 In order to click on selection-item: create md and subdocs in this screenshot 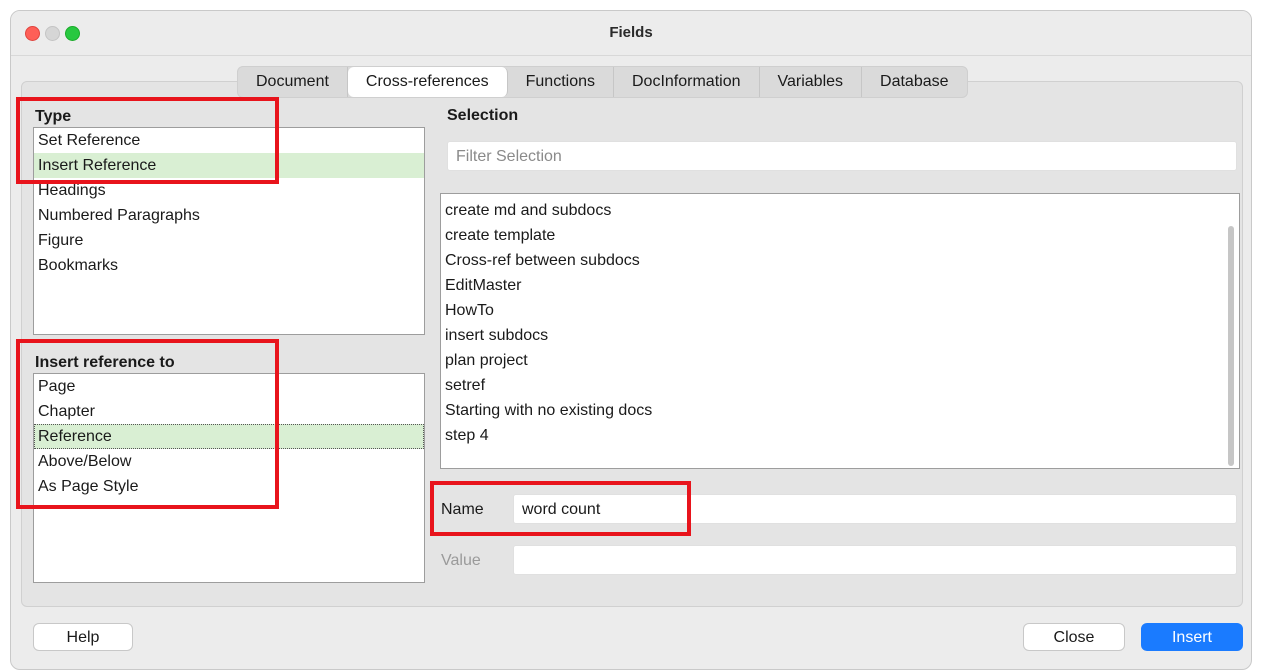, I will do `click(840, 210)`.